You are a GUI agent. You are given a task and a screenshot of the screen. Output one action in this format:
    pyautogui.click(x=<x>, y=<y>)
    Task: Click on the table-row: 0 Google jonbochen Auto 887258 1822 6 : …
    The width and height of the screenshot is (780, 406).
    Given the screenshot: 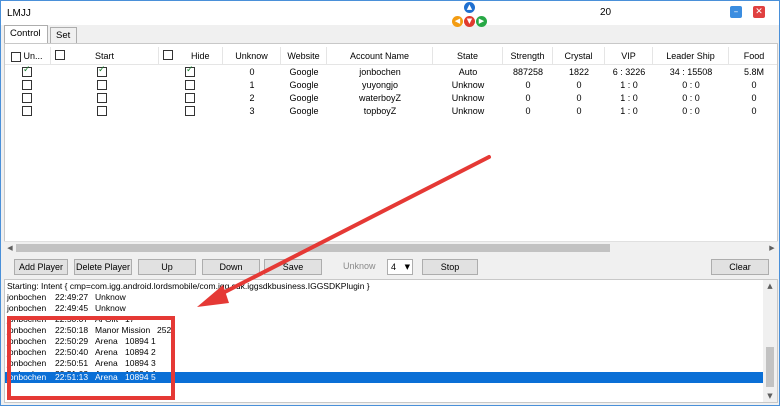 What is the action you would take?
    pyautogui.click(x=391, y=72)
    